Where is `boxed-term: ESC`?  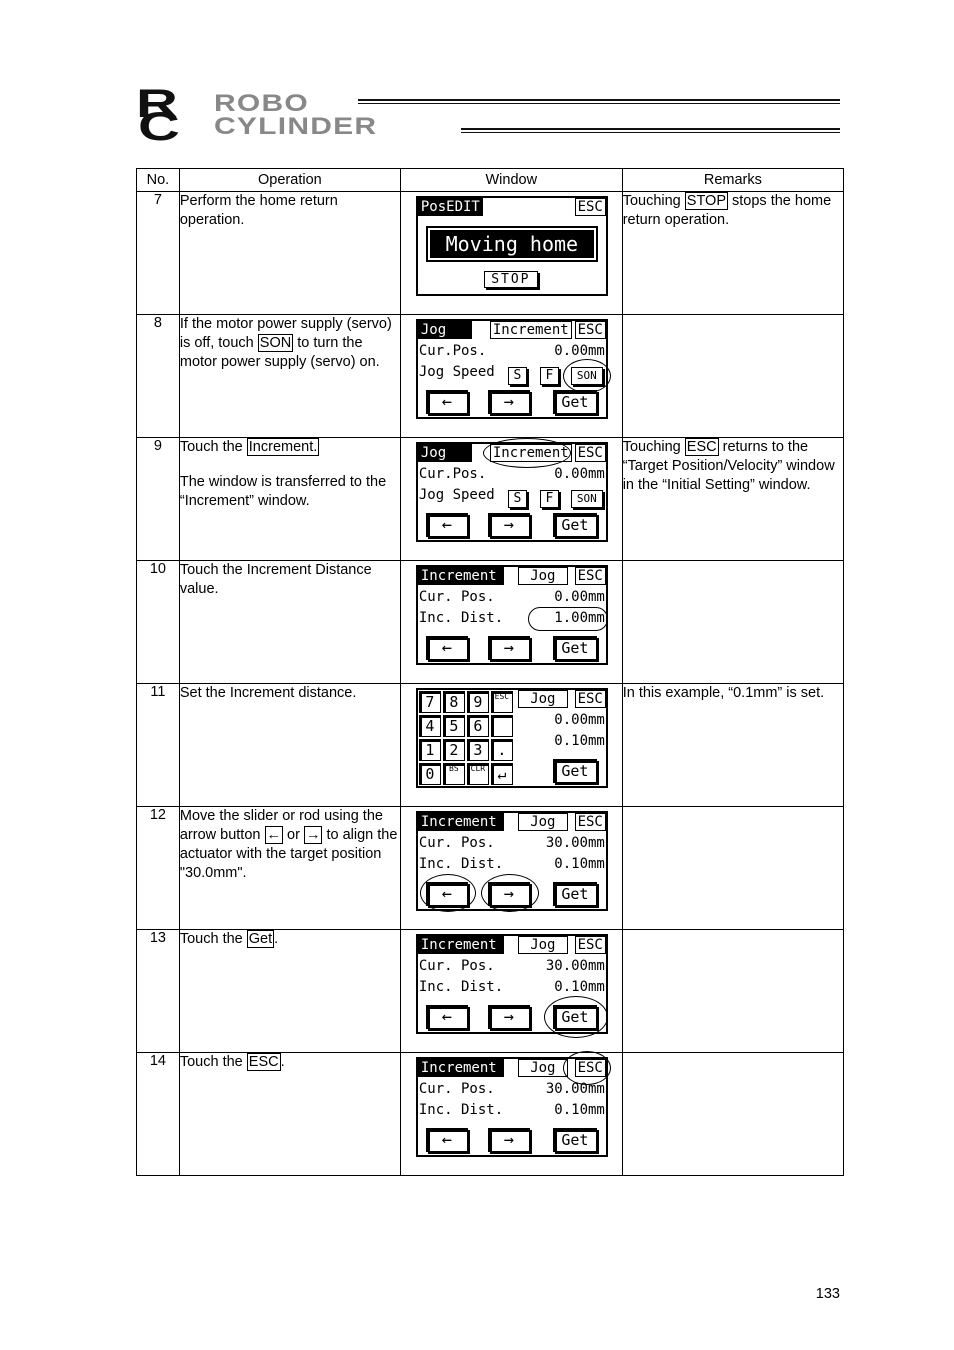 boxed-term: ESC is located at coordinates (701, 447).